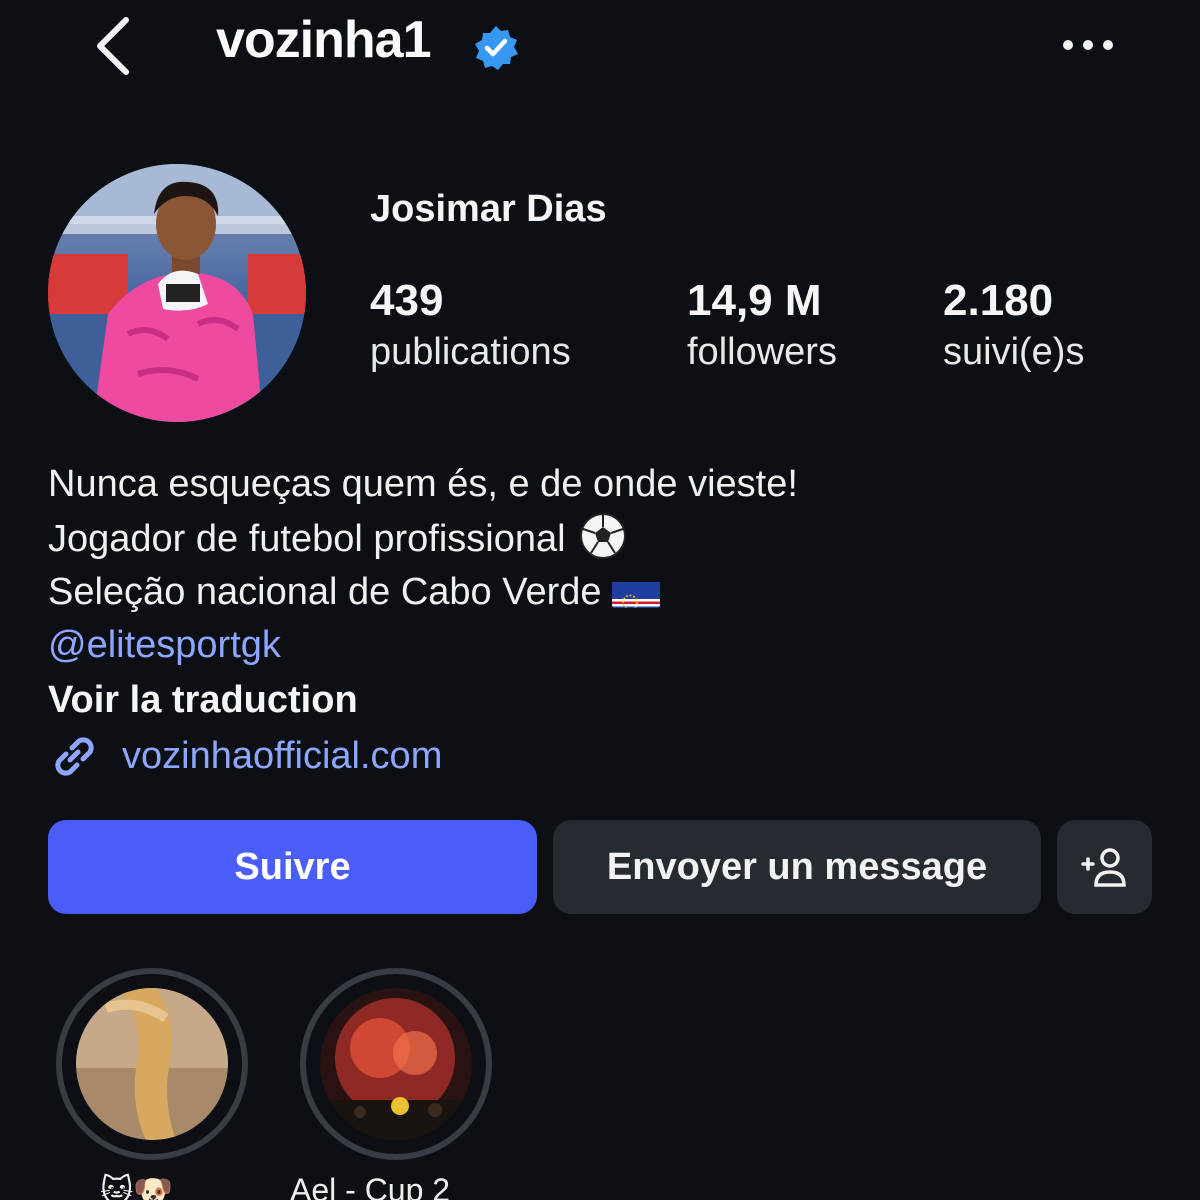 The image size is (1200, 1200). Describe the element at coordinates (292, 867) in the screenshot. I see `follow-button: Suivre` at that location.